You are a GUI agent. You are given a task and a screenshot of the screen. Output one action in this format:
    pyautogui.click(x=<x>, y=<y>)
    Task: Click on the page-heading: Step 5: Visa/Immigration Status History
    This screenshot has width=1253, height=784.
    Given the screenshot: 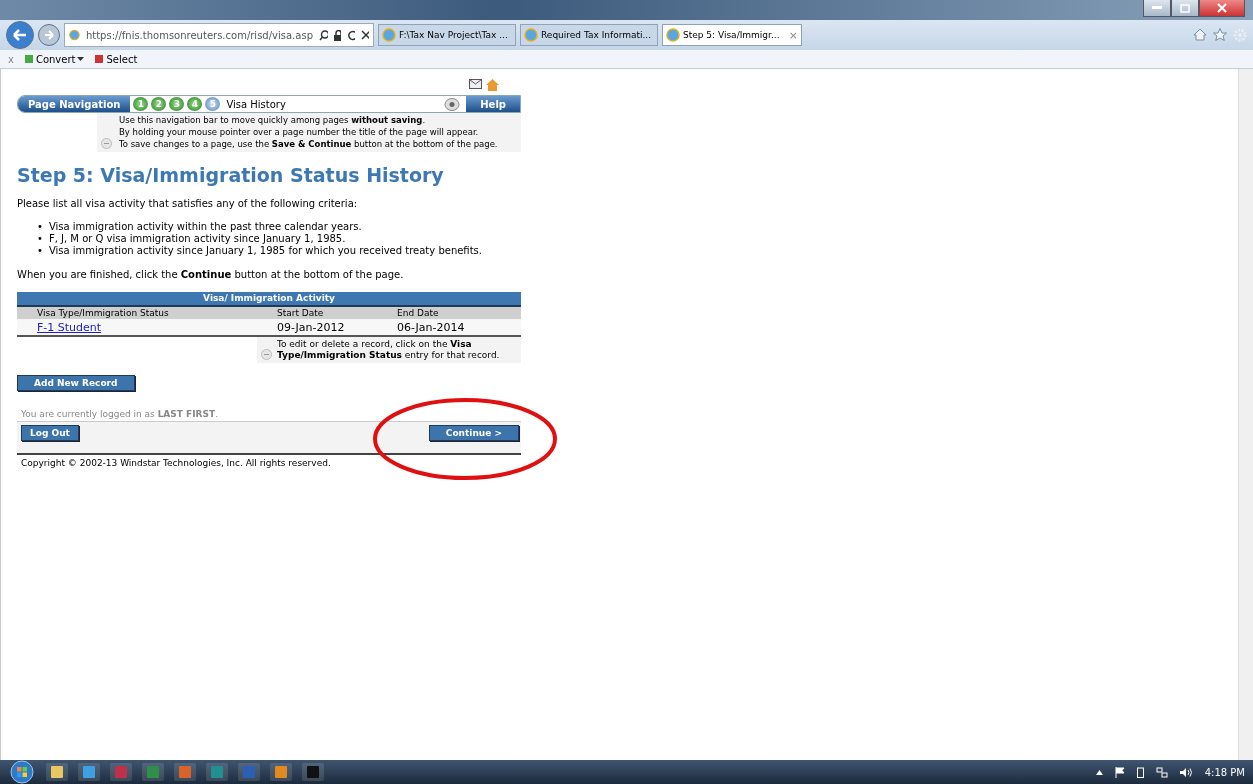 What is the action you would take?
    pyautogui.click(x=231, y=175)
    